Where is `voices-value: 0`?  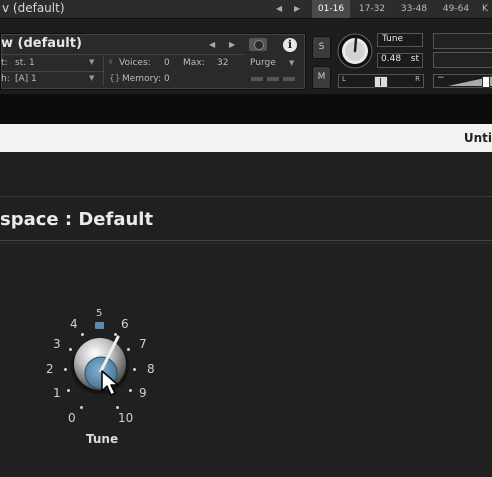 voices-value: 0 is located at coordinates (167, 63).